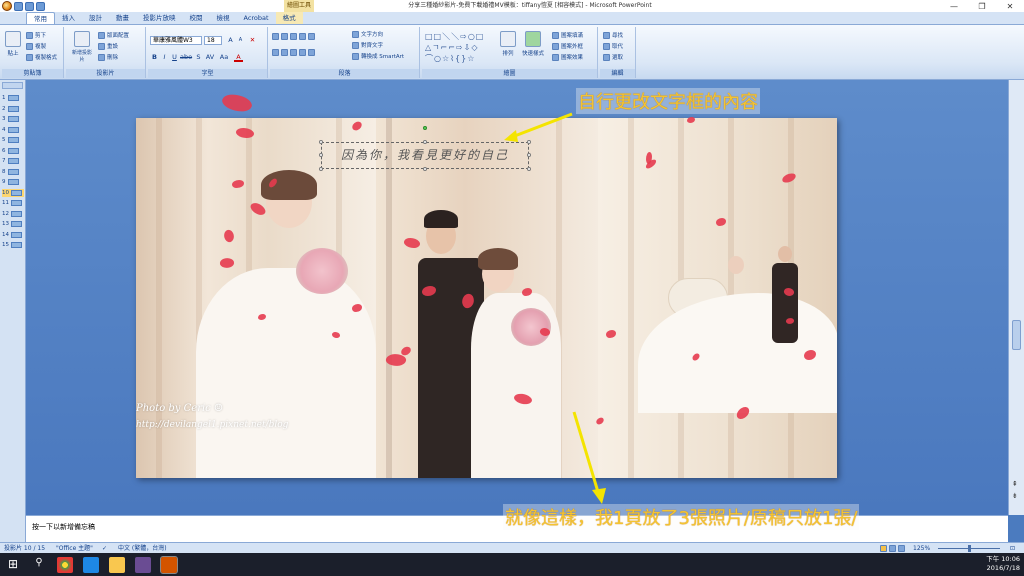 Image resolution: width=1024 pixels, height=576 pixels. What do you see at coordinates (240, 40) in the screenshot?
I see `shrink-font-button: A` at bounding box center [240, 40].